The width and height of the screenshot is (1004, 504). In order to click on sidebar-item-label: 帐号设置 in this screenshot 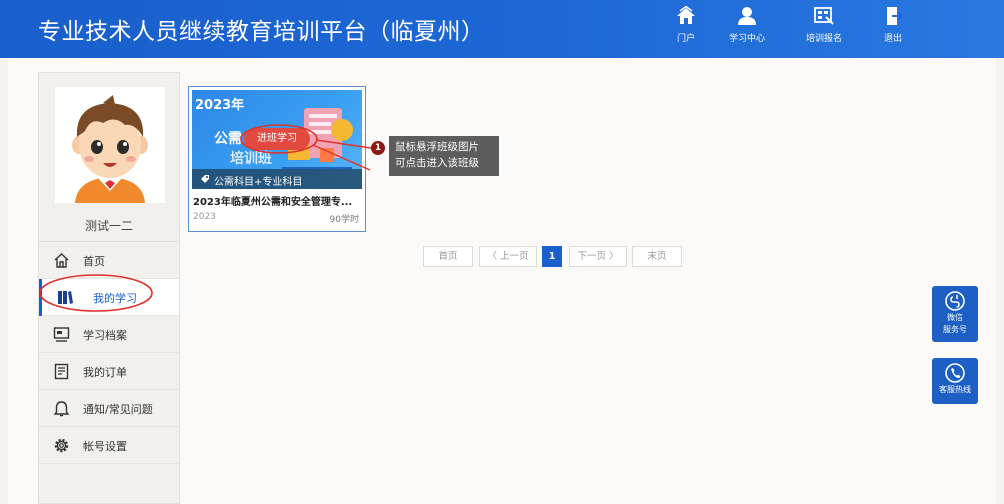, I will do `click(105, 446)`.